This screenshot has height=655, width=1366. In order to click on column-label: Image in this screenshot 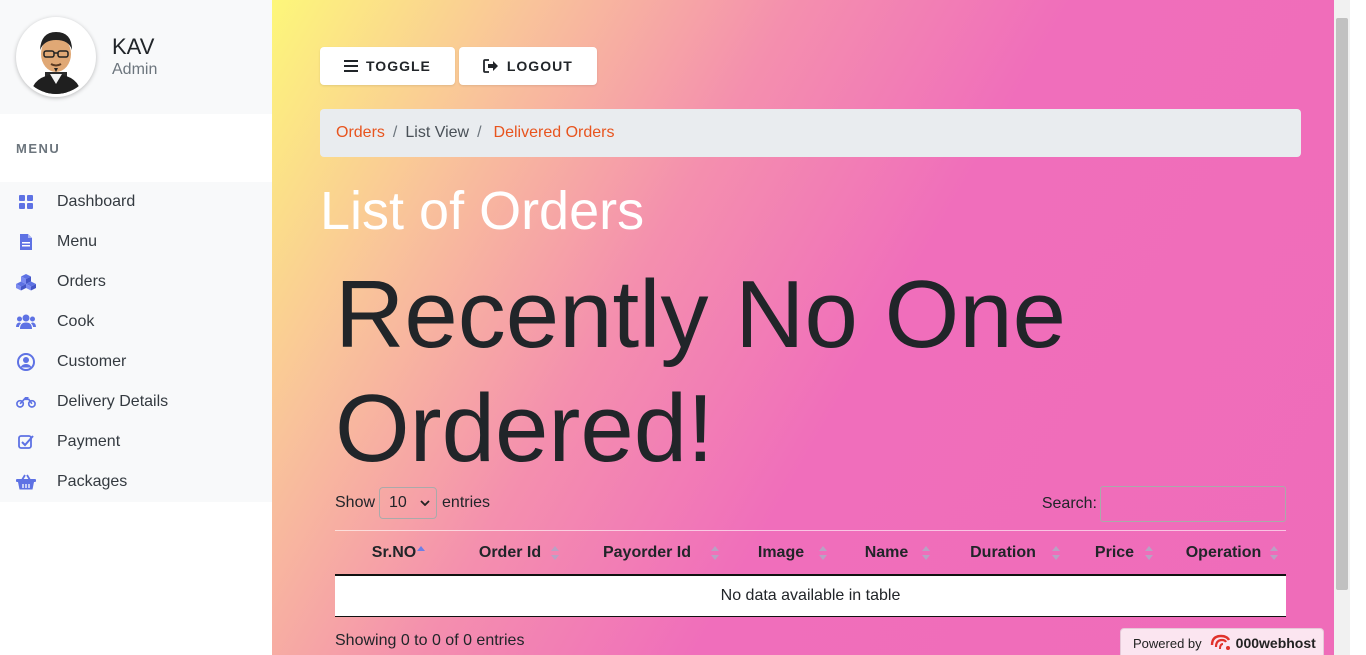, I will do `click(781, 552)`.